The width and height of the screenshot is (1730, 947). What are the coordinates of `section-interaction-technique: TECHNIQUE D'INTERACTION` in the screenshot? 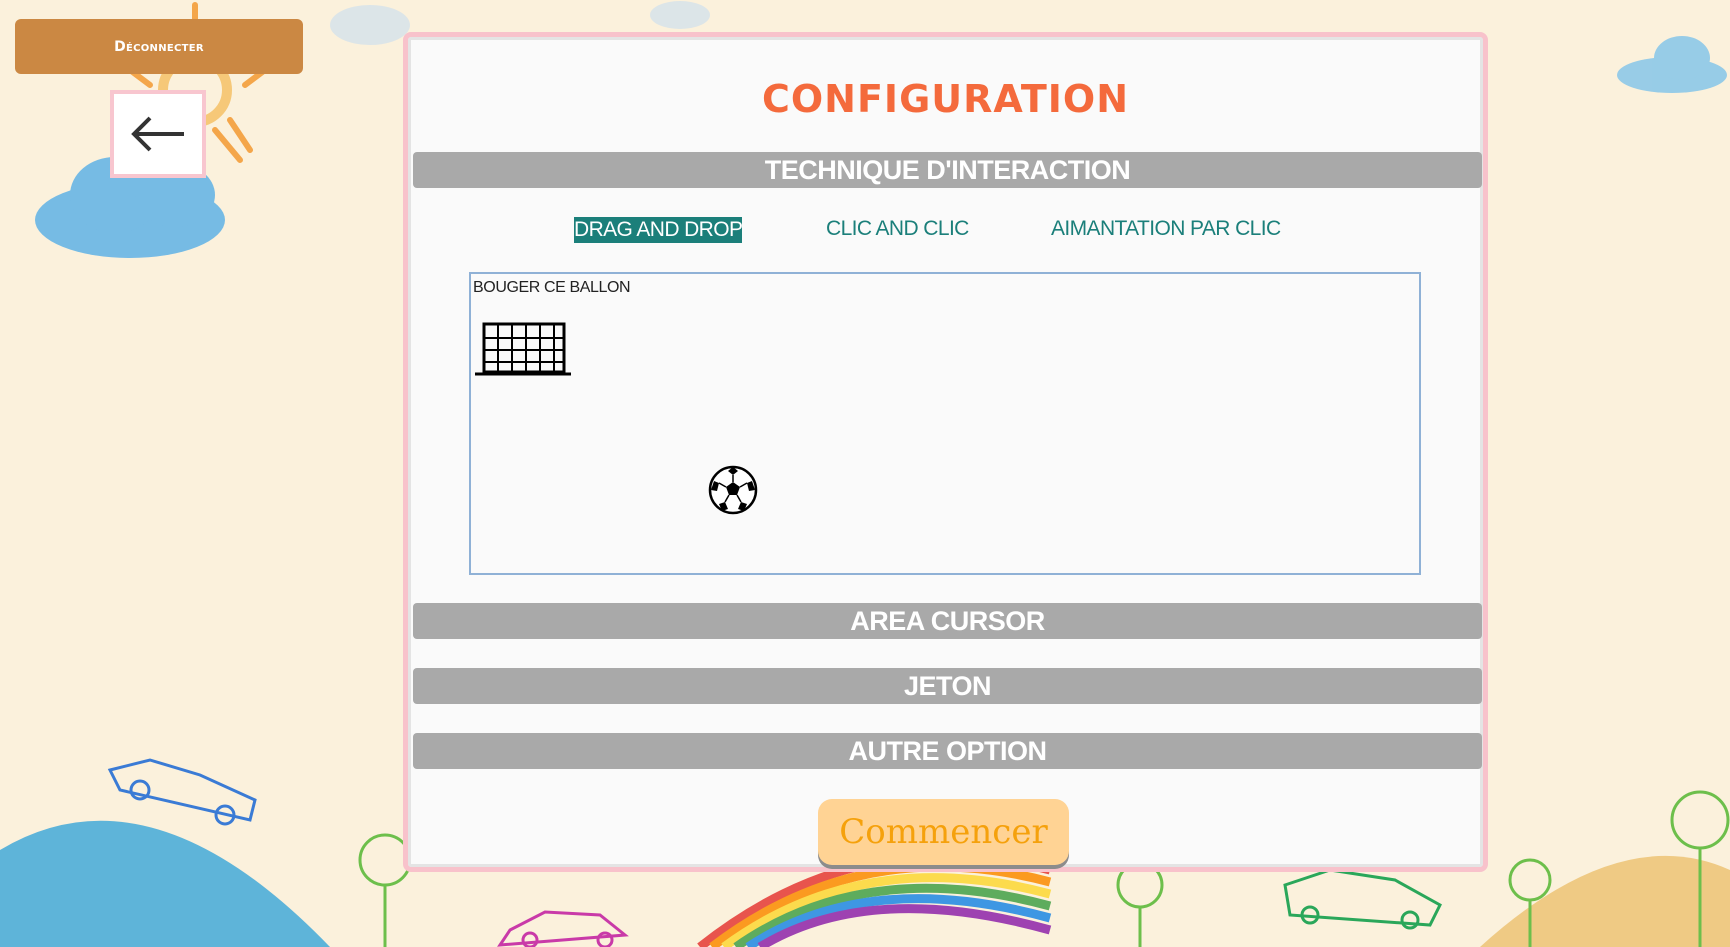 It's located at (947, 170).